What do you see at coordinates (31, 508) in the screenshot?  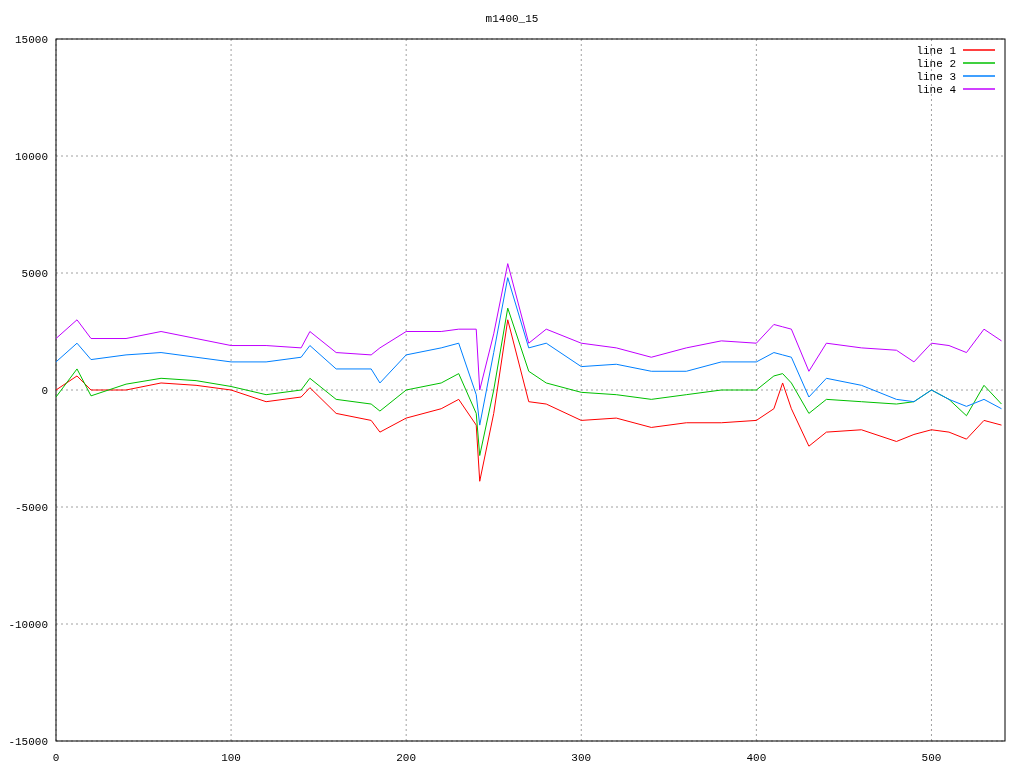 I see `y-tick-label: -5000` at bounding box center [31, 508].